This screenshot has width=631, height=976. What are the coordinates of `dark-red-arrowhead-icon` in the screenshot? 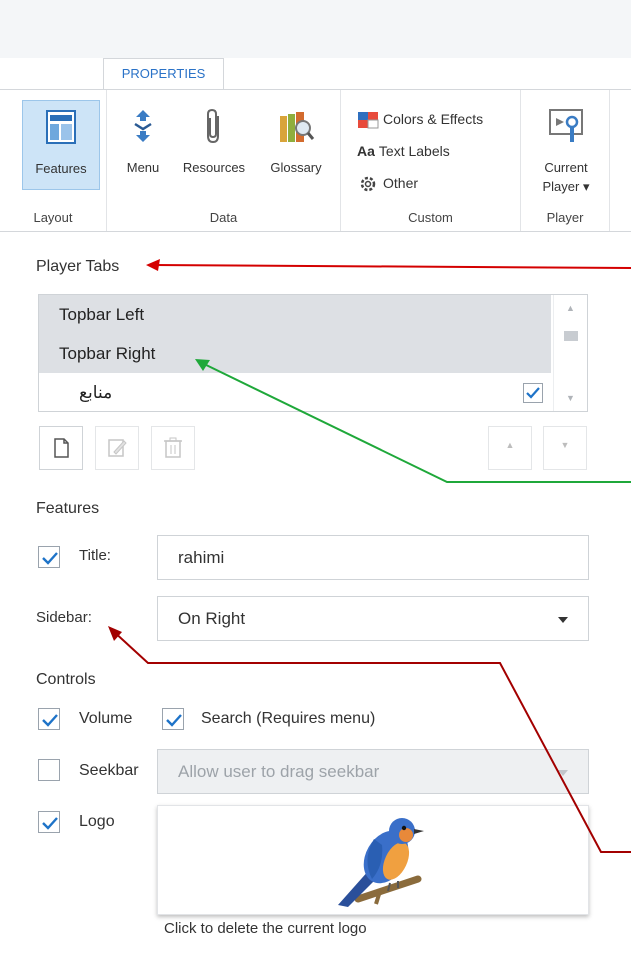 It's located at (115, 633).